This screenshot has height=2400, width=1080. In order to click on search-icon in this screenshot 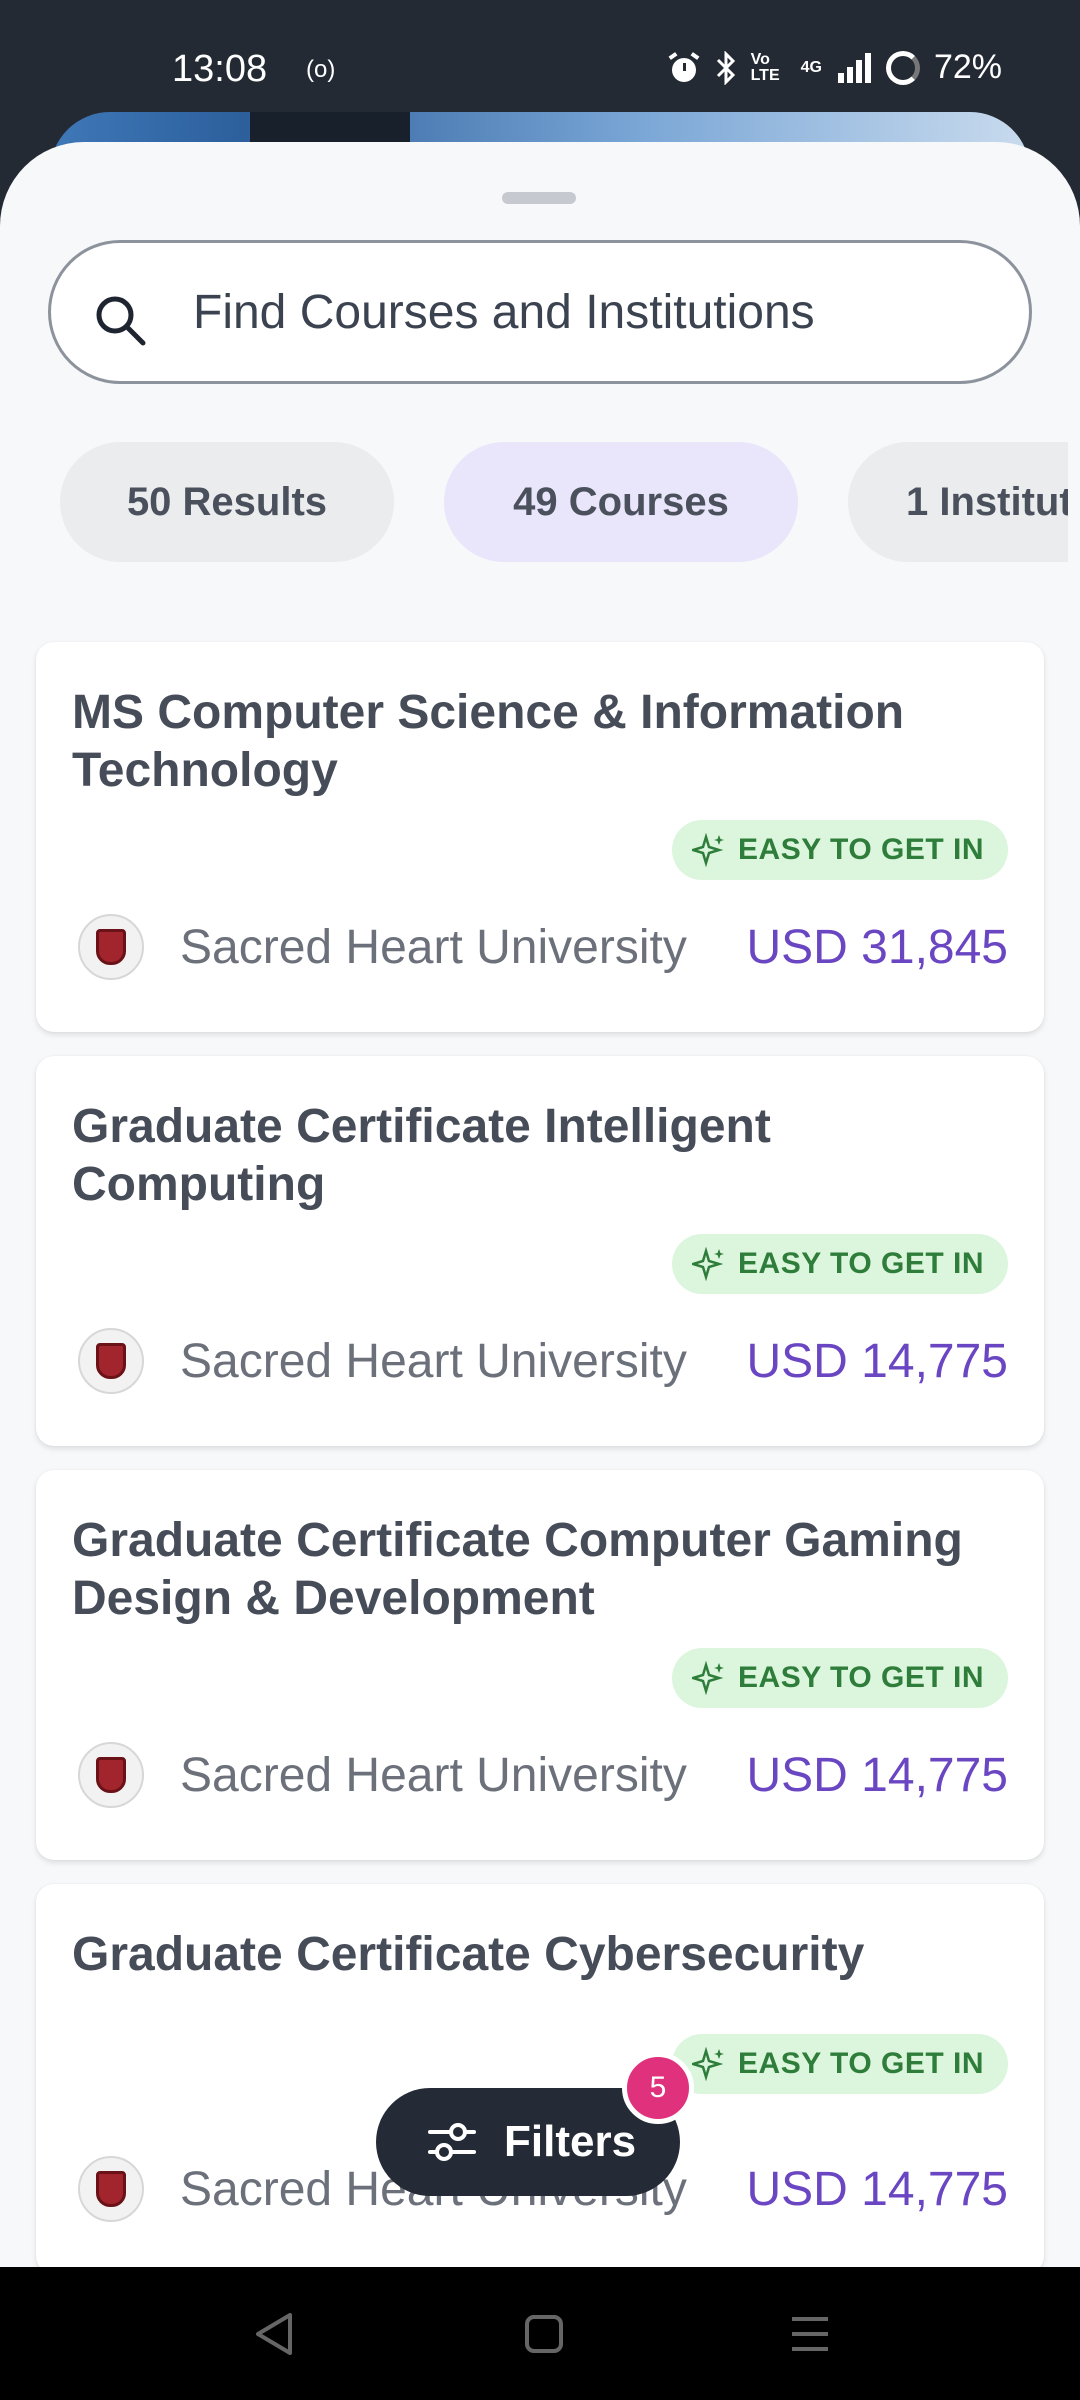, I will do `click(121, 321)`.